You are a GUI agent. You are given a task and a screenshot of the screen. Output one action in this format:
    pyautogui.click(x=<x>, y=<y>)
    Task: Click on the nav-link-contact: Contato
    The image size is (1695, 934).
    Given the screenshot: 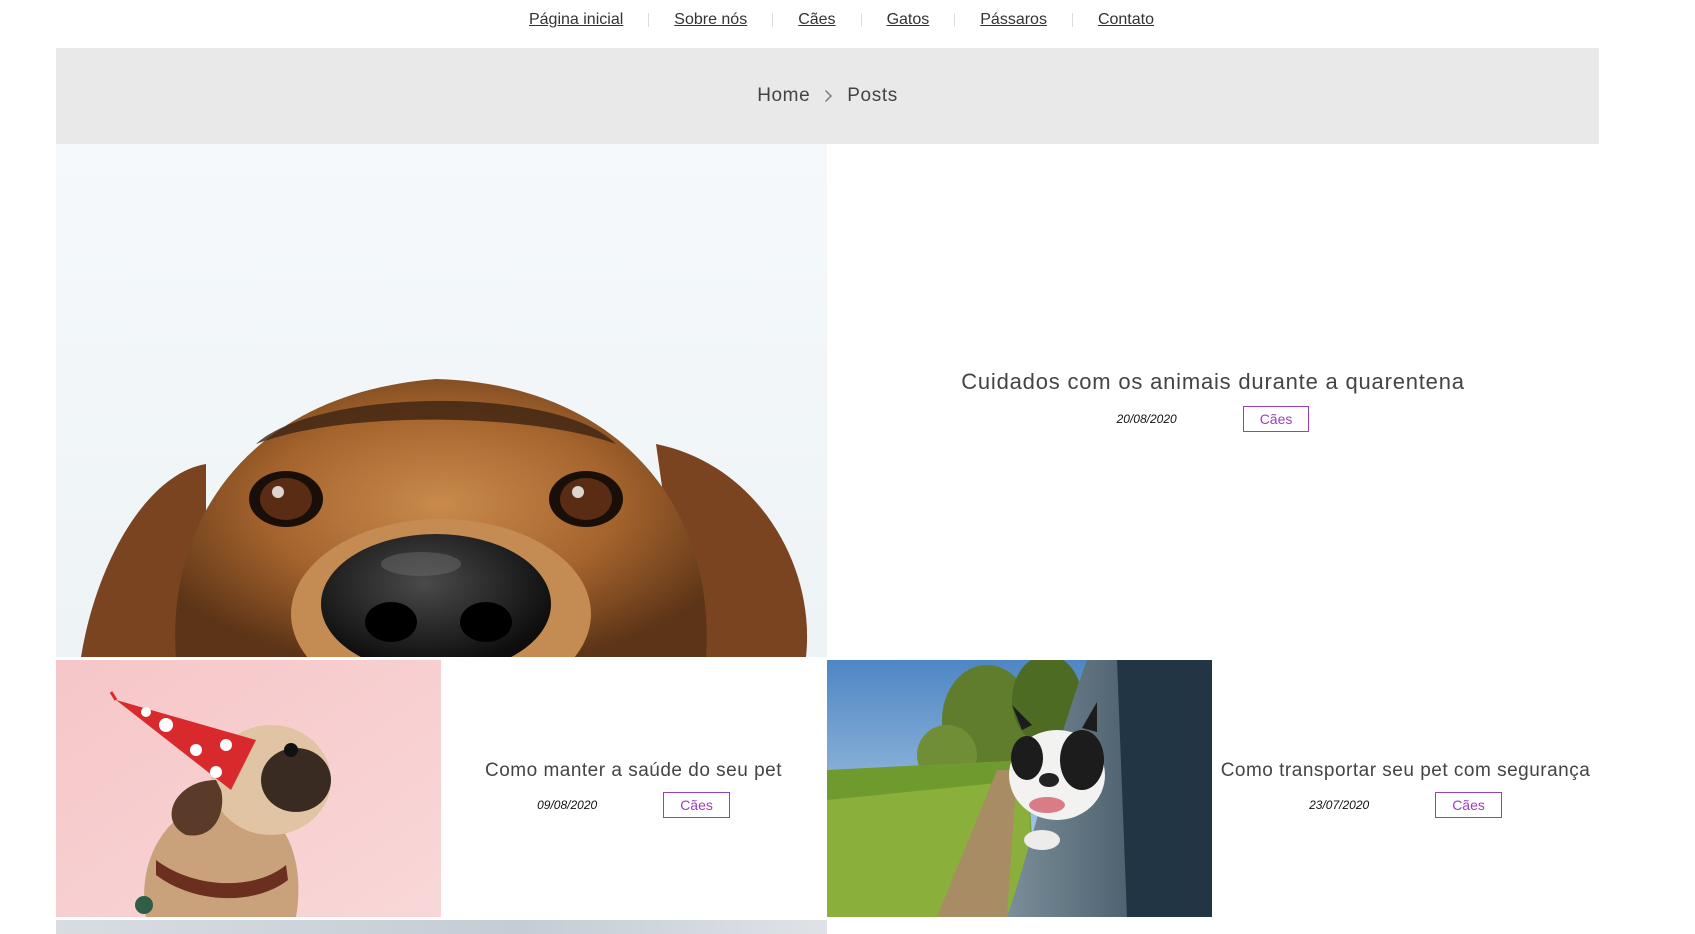 What is the action you would take?
    pyautogui.click(x=1126, y=20)
    